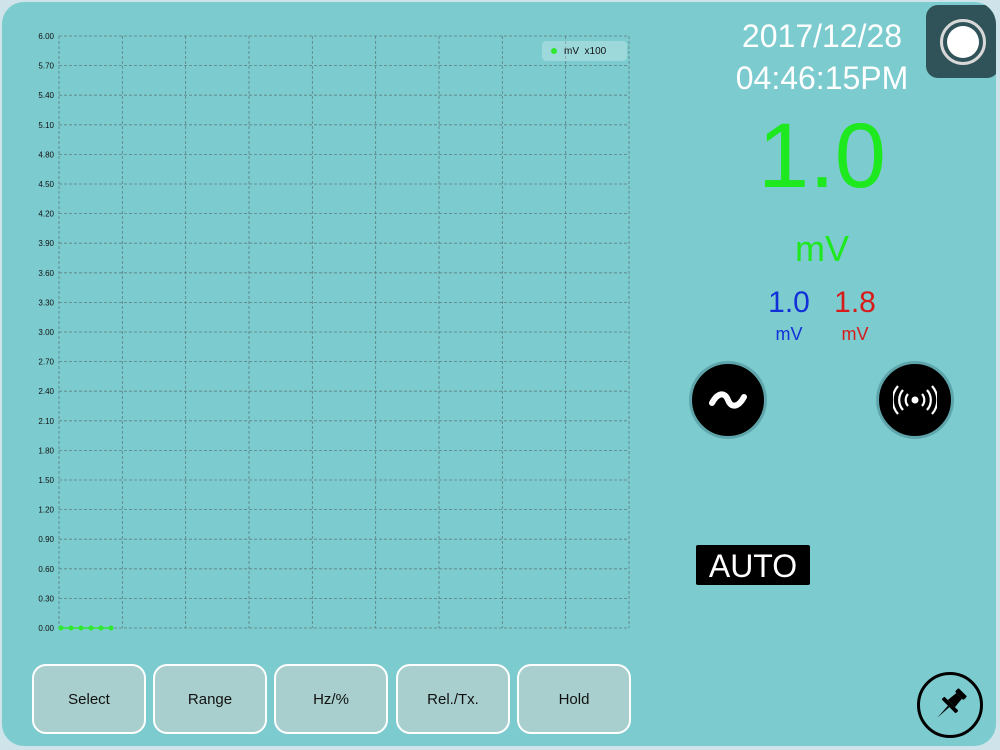 Image resolution: width=1000 pixels, height=750 pixels. I want to click on y-tick-label: 1.50, so click(46, 480).